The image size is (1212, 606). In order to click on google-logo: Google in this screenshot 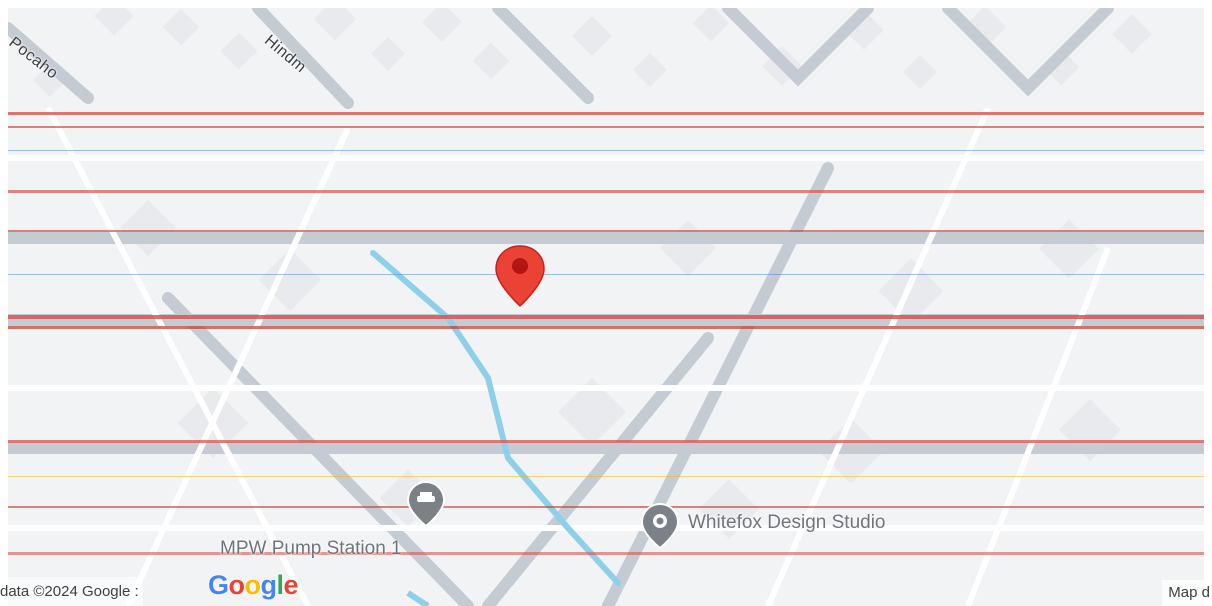, I will do `click(253, 585)`.